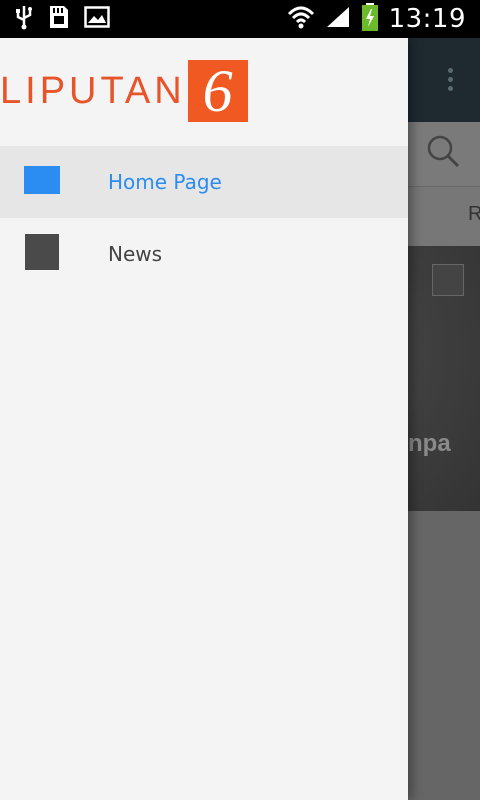 This screenshot has height=800, width=480. I want to click on drawer-item-label: News, so click(135, 254).